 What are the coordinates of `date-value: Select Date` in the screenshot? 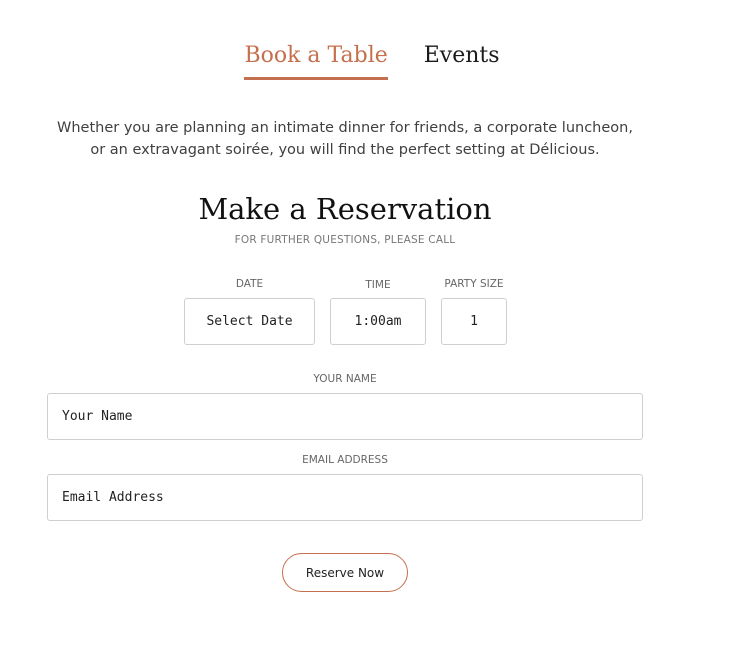 It's located at (249, 321).